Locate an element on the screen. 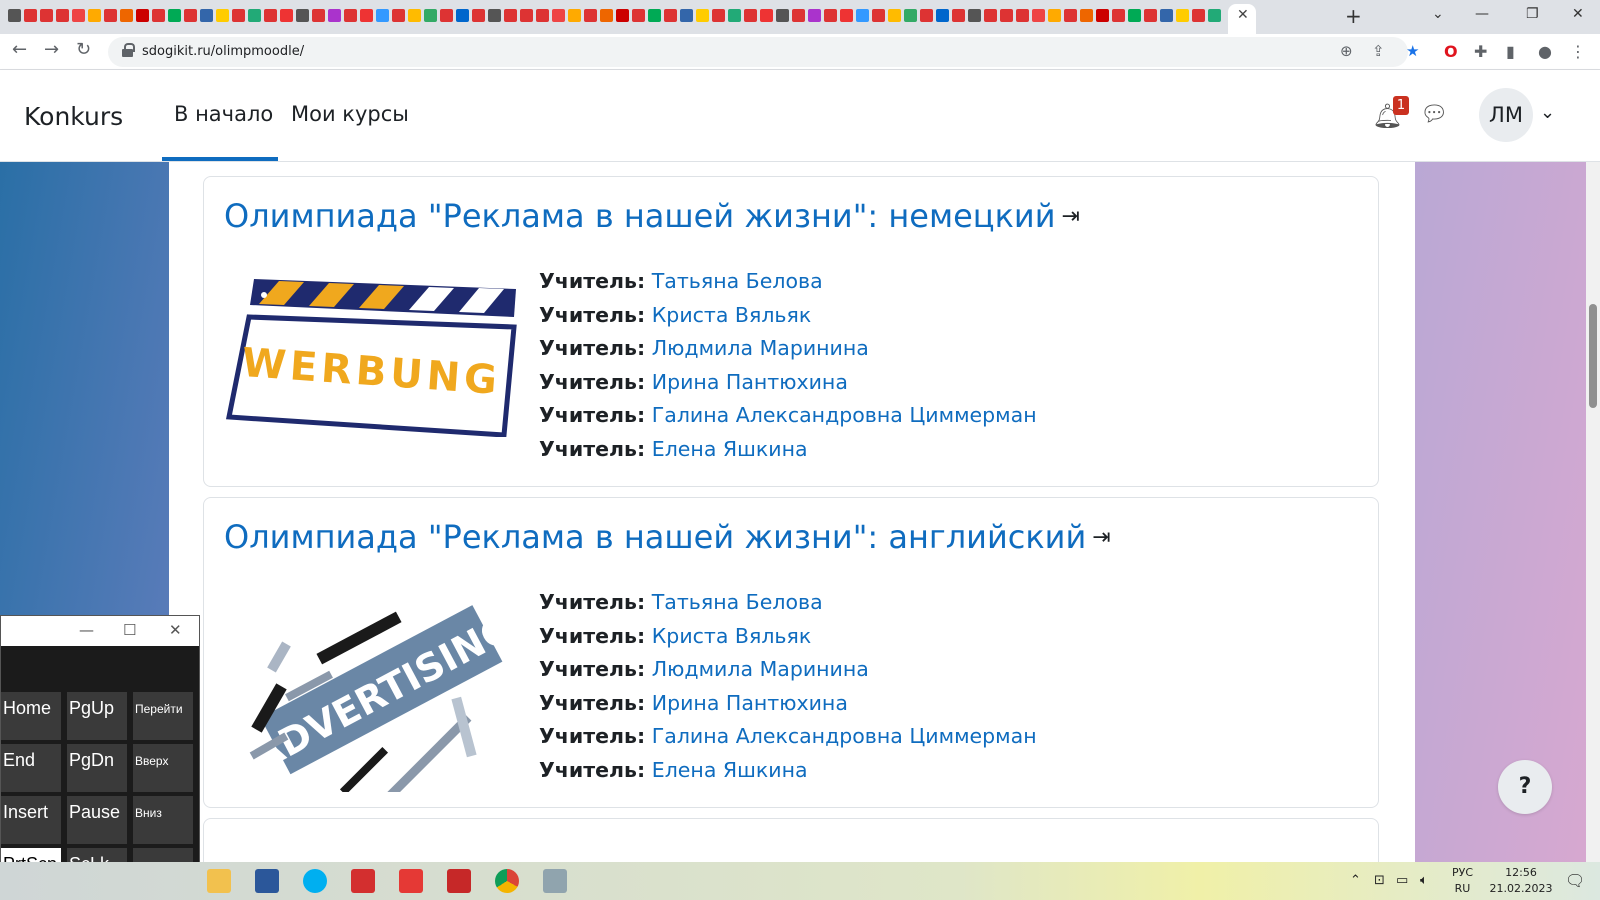 The height and width of the screenshot is (900, 1600). tab-search-icon: ⌄ is located at coordinates (1438, 14).